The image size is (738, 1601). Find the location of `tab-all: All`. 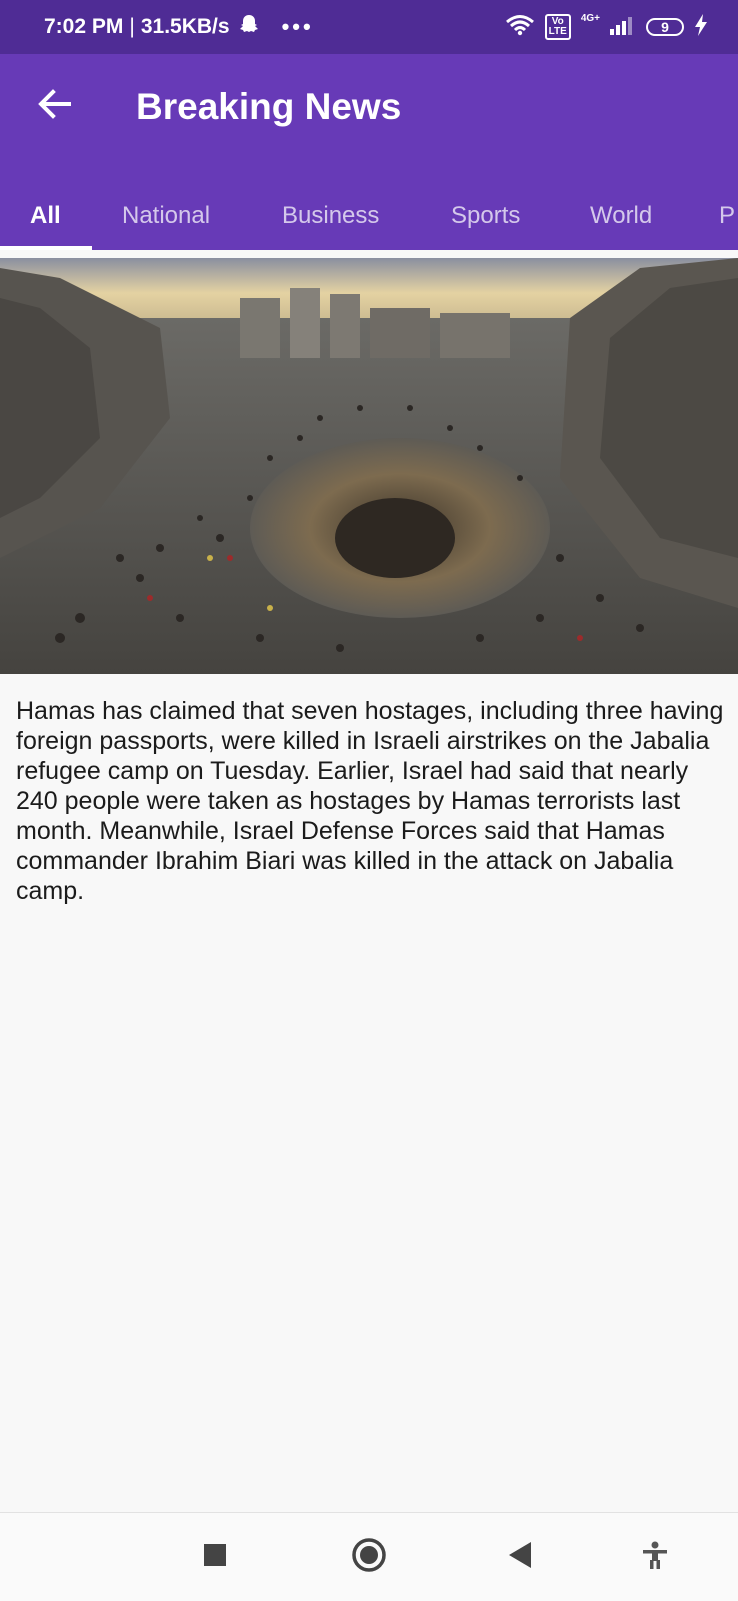

tab-all: All is located at coordinates (45, 216).